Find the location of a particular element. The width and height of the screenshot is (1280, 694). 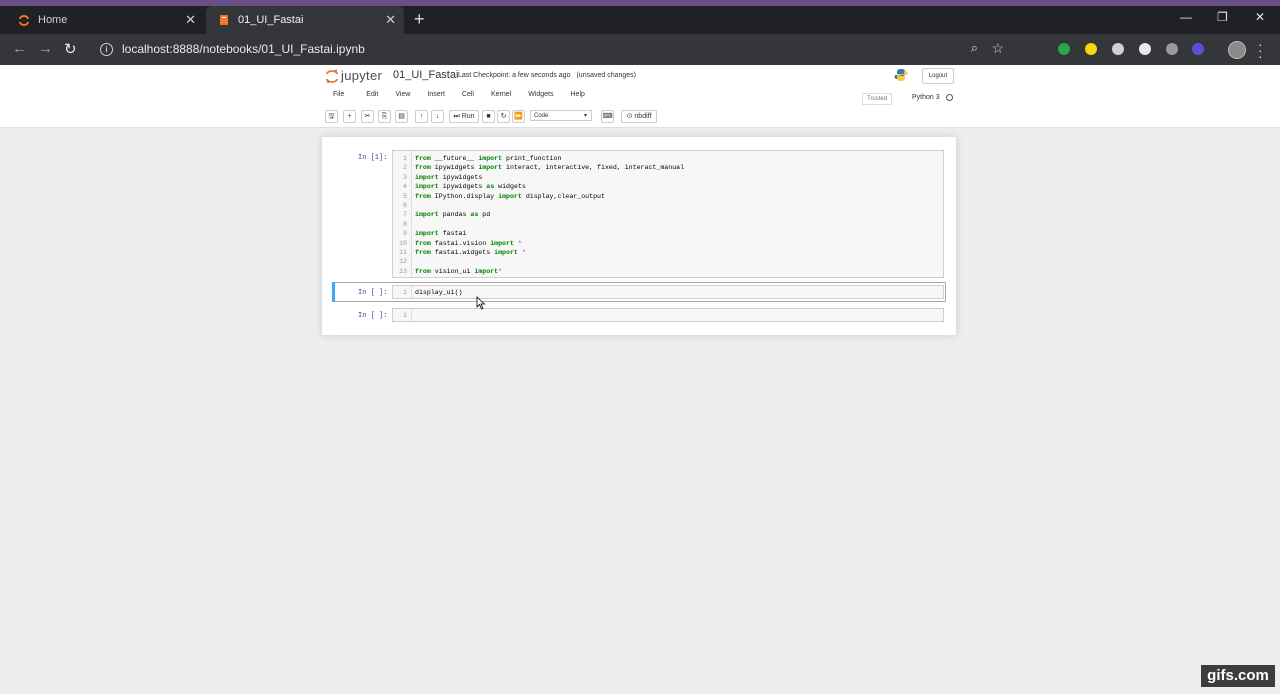

insert-cell-button: + is located at coordinates (349, 116).